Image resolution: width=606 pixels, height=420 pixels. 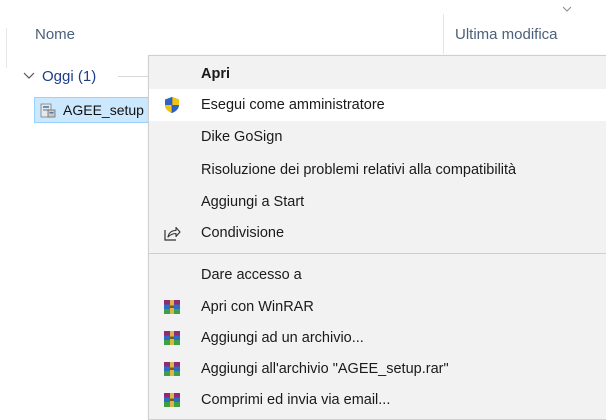 What do you see at coordinates (325, 369) in the screenshot?
I see `menu-item-label: Aggiungi all'archivio "AGEE_setup.rar"` at bounding box center [325, 369].